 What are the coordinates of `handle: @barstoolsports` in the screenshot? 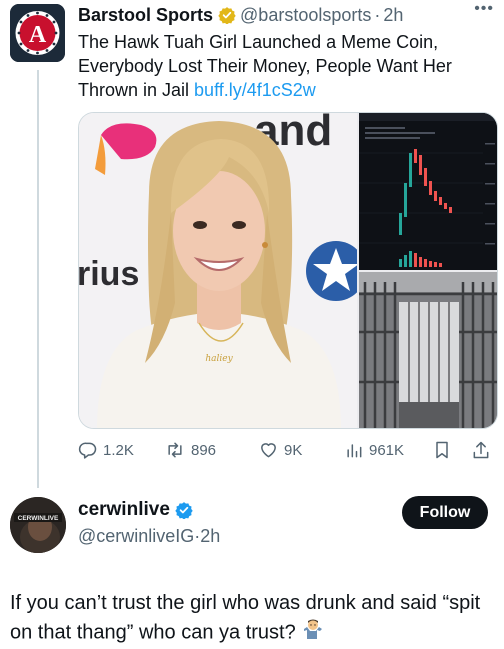 It's located at (305, 15).